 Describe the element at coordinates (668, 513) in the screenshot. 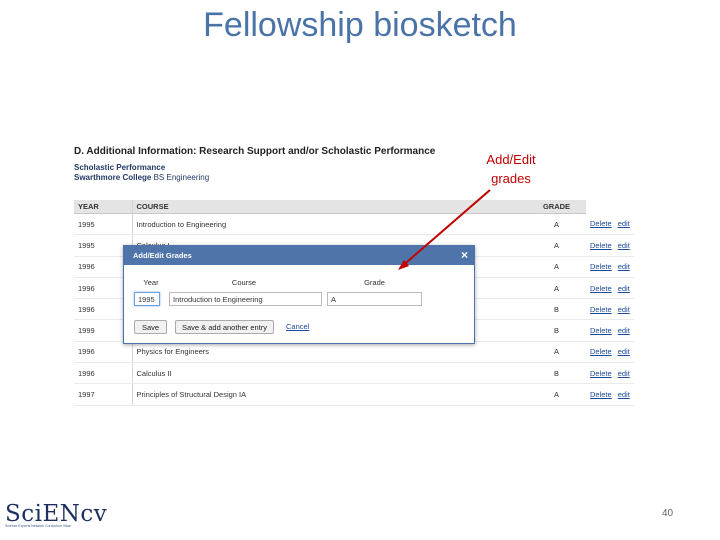

I see `page-number: 40` at that location.